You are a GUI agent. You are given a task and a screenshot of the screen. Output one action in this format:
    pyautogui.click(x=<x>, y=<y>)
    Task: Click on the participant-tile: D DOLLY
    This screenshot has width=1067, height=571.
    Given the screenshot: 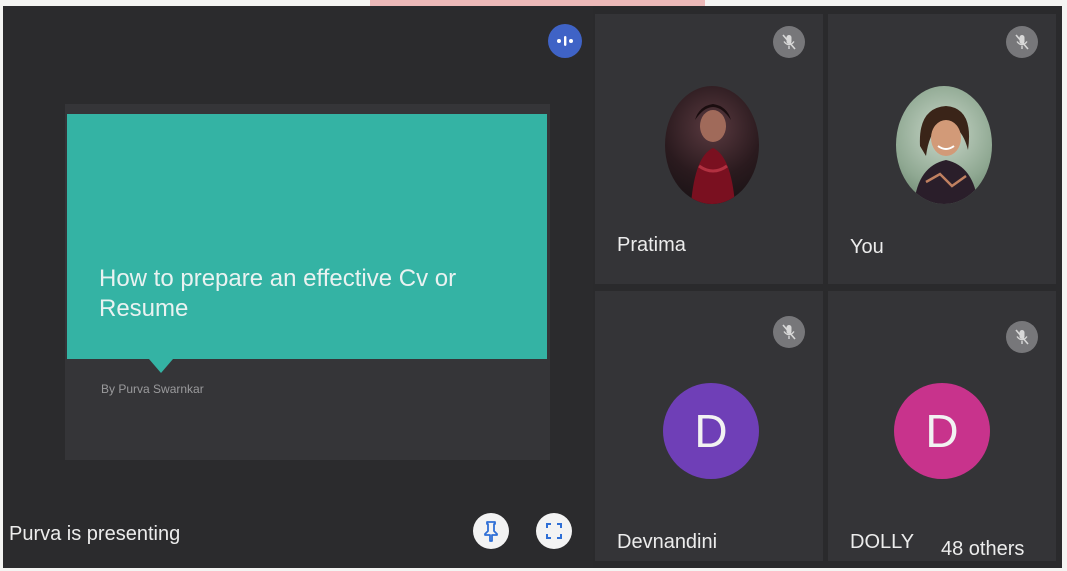 What is the action you would take?
    pyautogui.click(x=942, y=426)
    